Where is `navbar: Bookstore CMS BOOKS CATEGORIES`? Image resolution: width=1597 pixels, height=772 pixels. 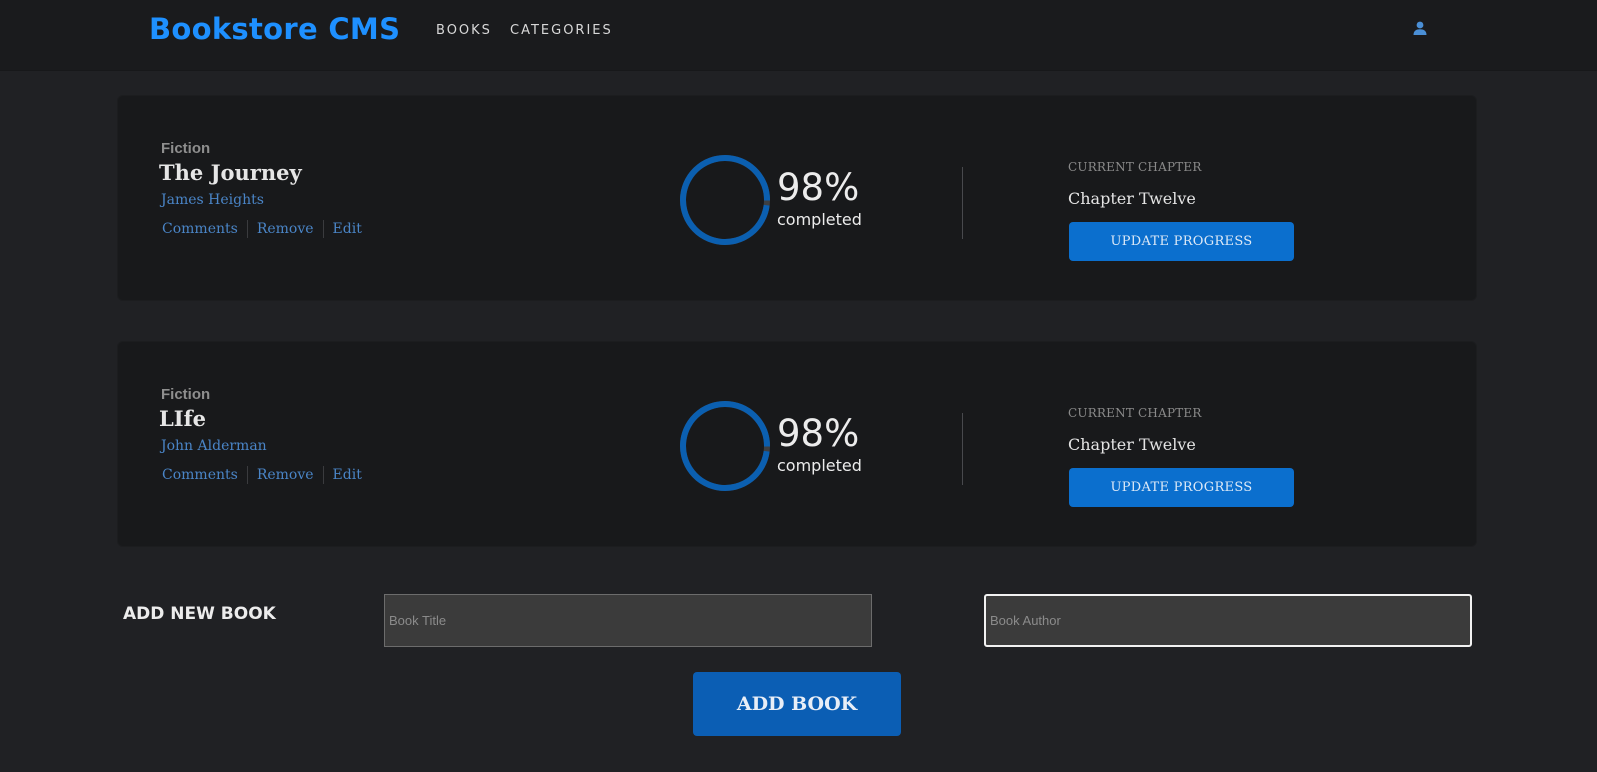
navbar: Bookstore CMS BOOKS CATEGORIES is located at coordinates (798, 35).